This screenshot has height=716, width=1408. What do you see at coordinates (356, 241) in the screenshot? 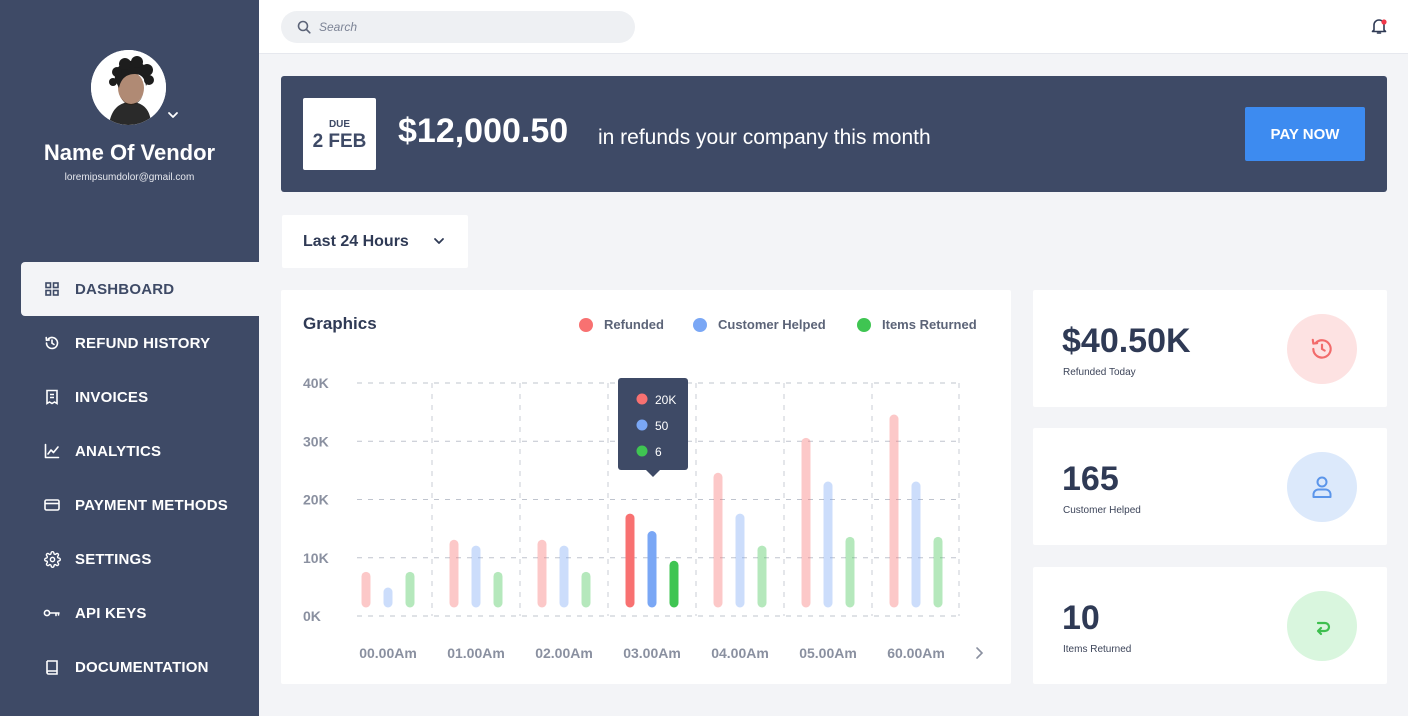
I see `time-range-value: Last 24 Hours` at bounding box center [356, 241].